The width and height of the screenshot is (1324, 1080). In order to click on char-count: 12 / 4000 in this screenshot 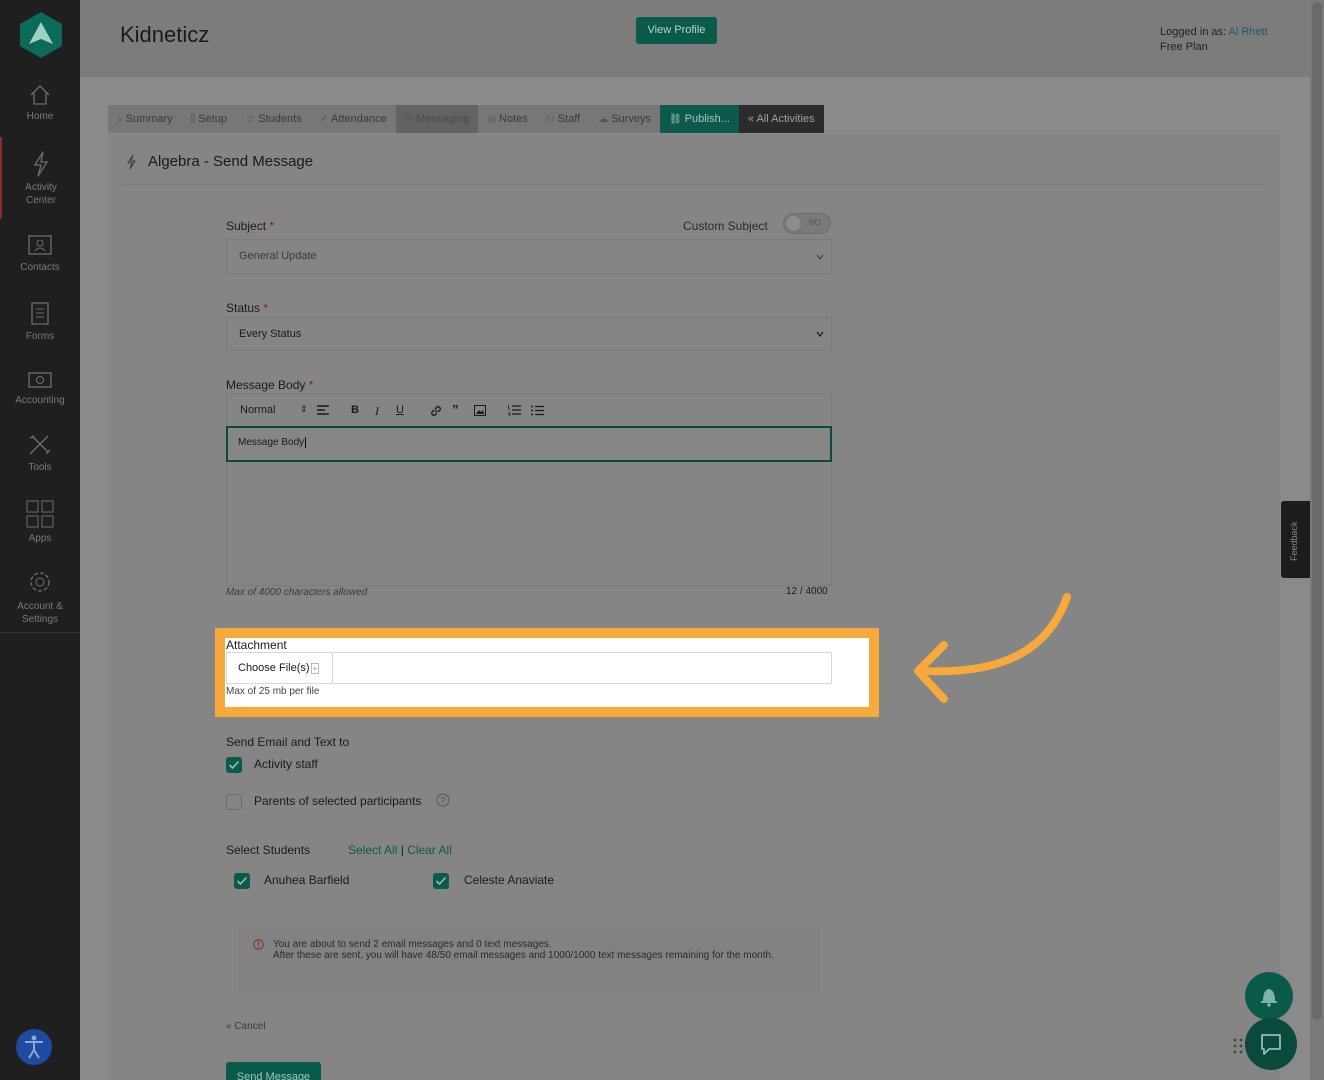, I will do `click(807, 591)`.